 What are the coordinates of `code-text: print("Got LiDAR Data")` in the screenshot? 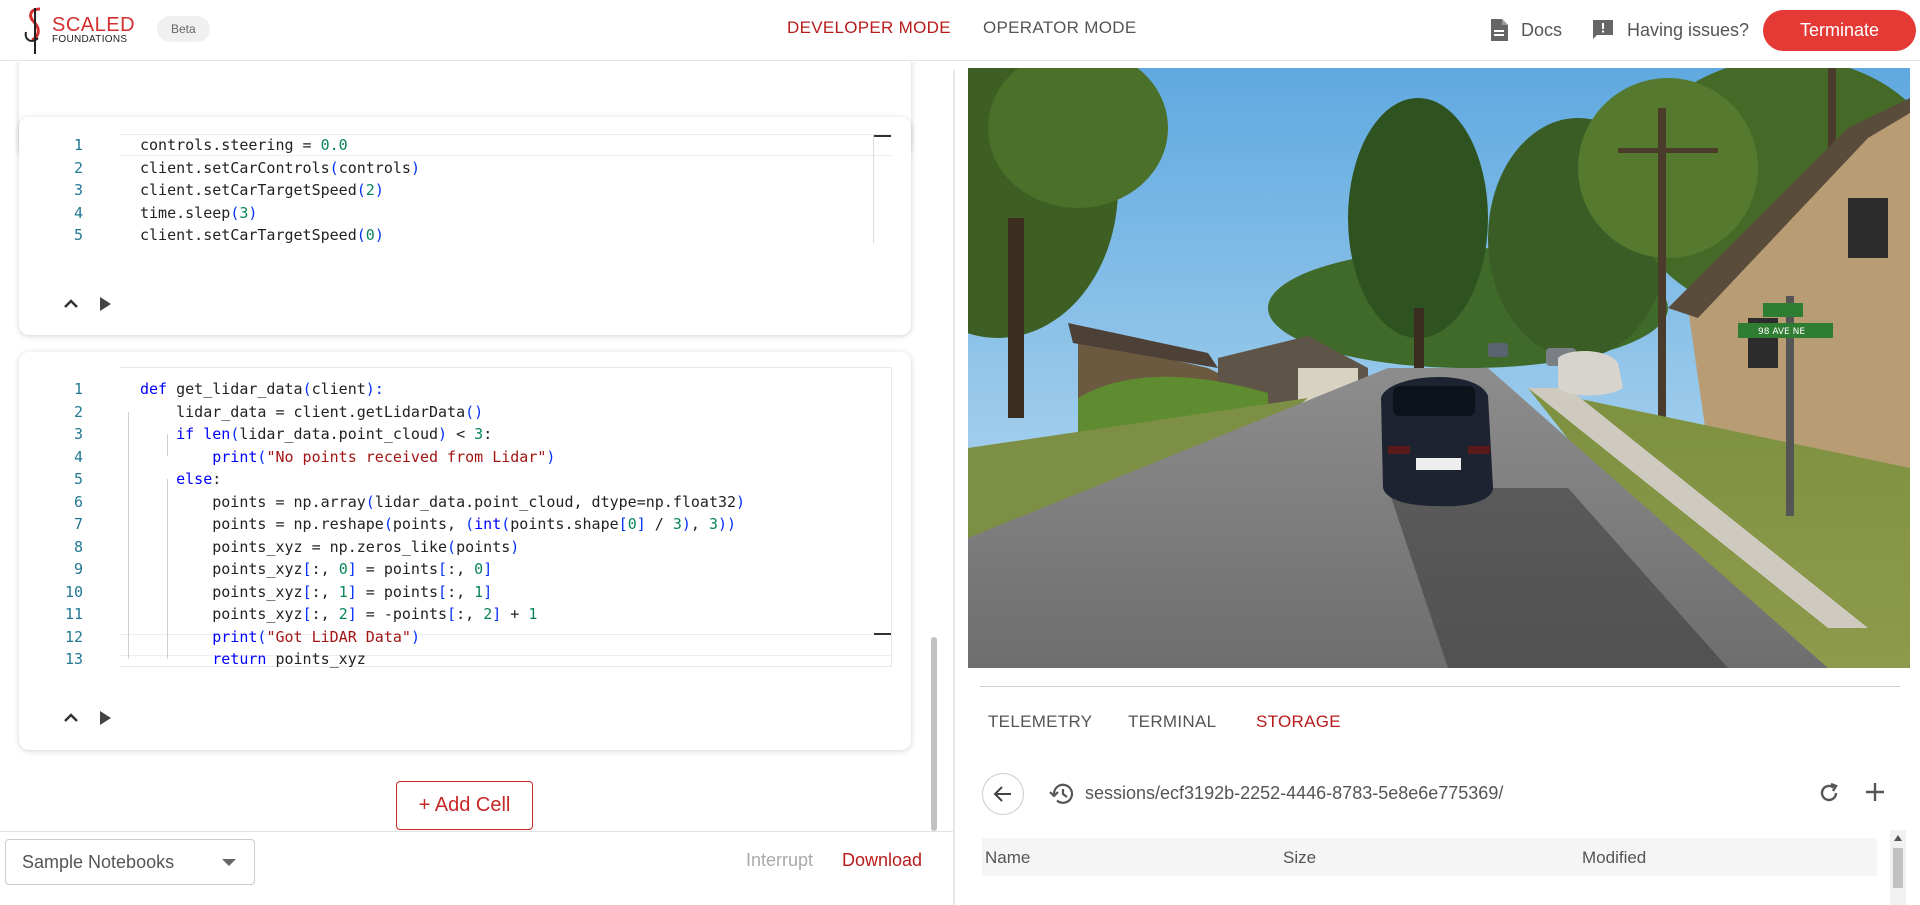 It's located at (316, 636).